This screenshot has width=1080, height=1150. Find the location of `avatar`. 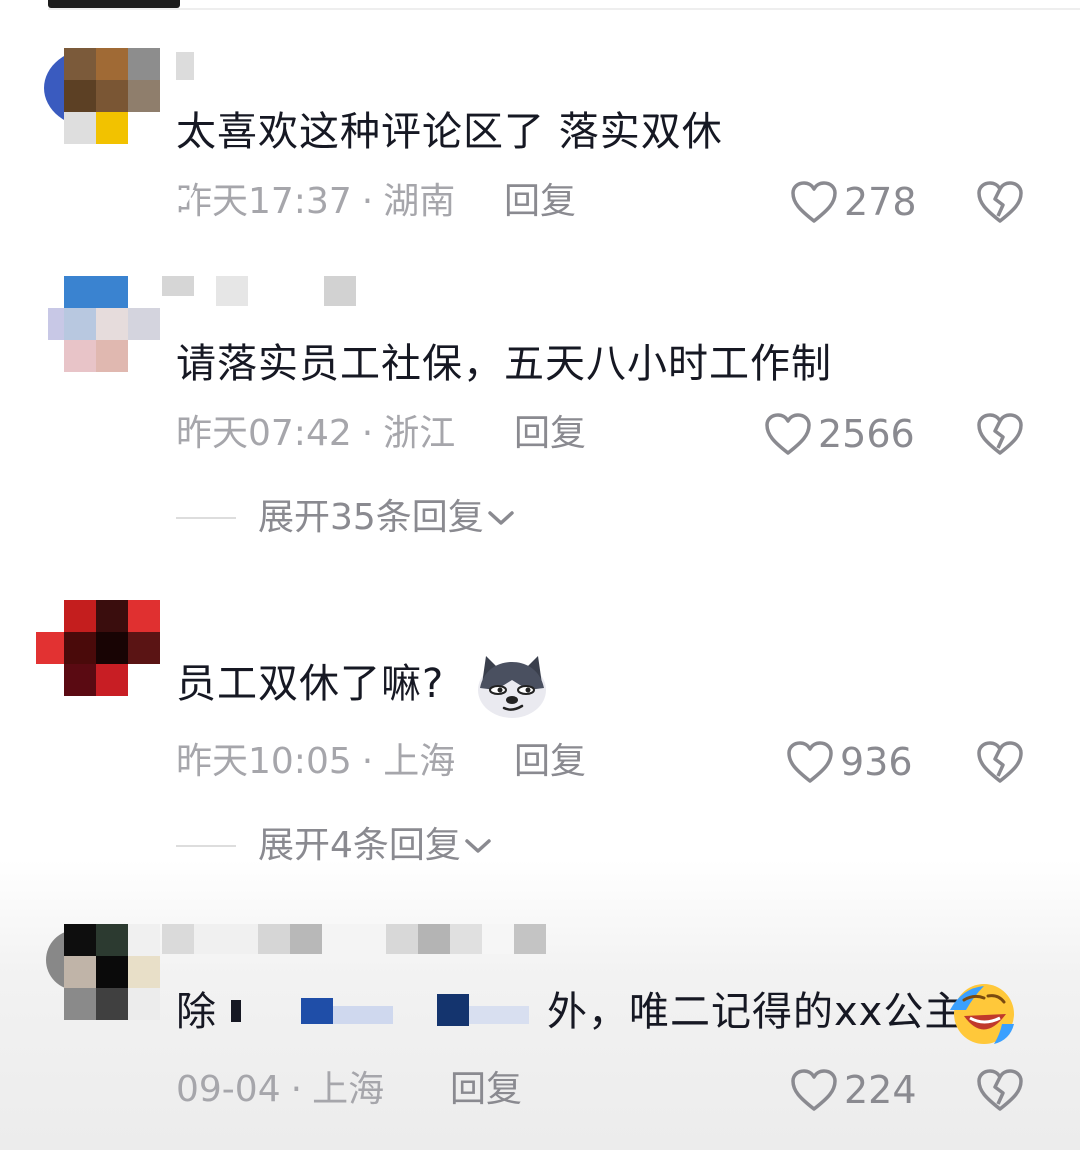

avatar is located at coordinates (112, 972).